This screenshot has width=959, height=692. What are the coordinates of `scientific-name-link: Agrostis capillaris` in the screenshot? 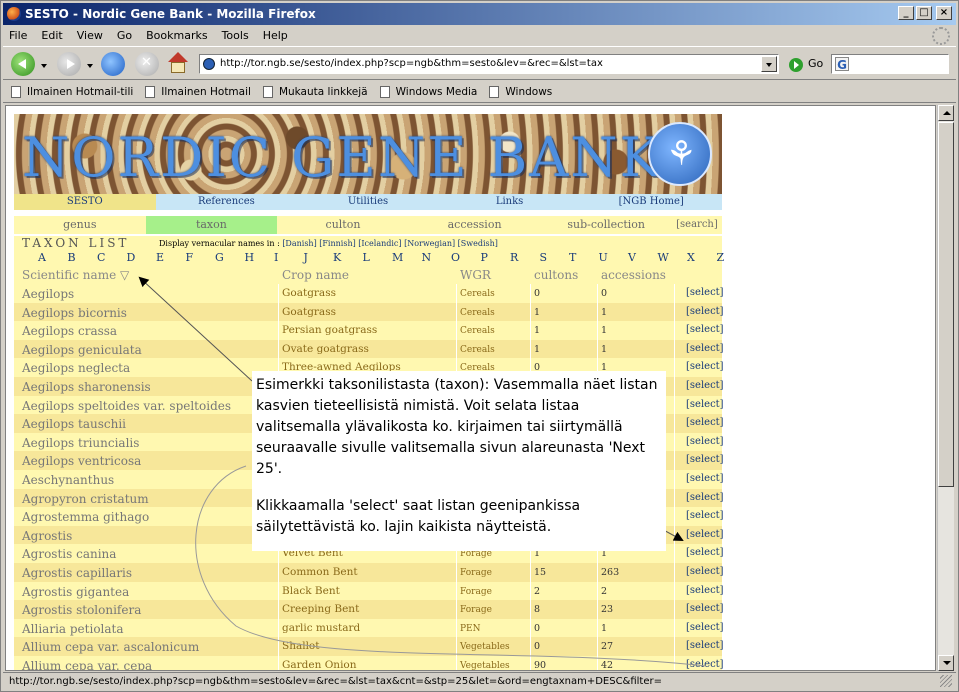 It's located at (77, 573).